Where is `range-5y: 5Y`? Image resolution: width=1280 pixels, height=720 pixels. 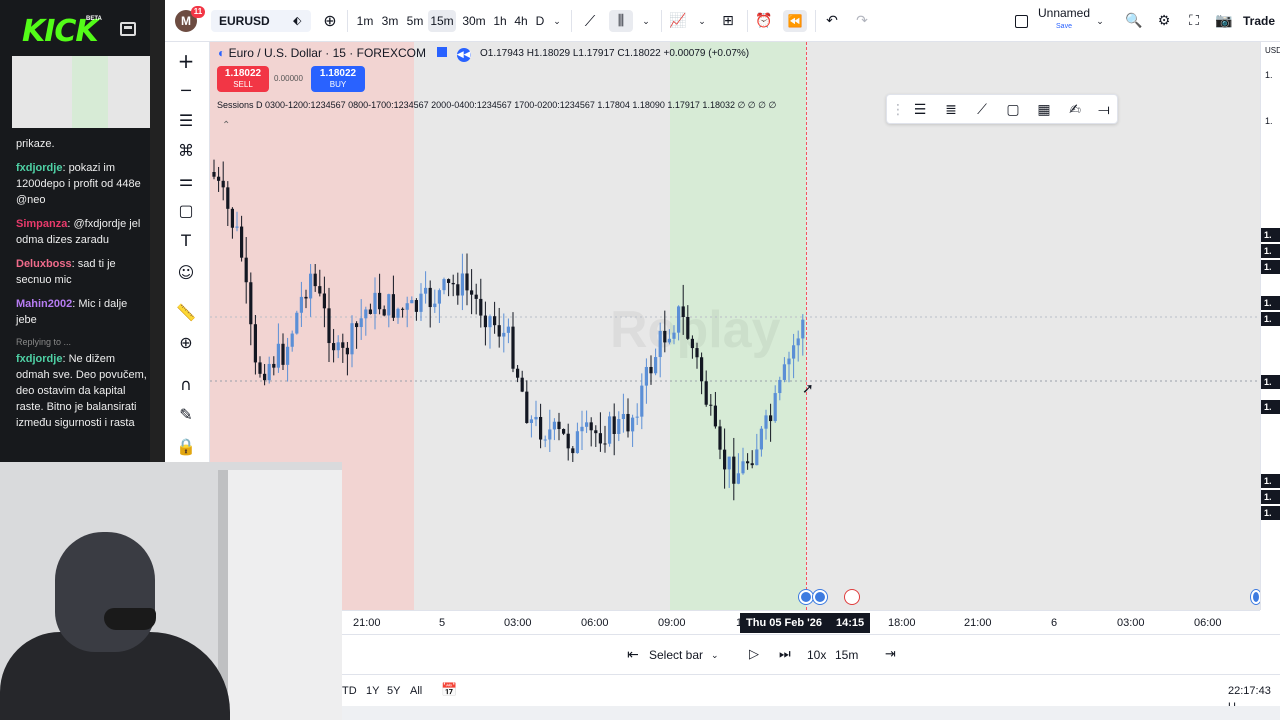 range-5y: 5Y is located at coordinates (393, 691).